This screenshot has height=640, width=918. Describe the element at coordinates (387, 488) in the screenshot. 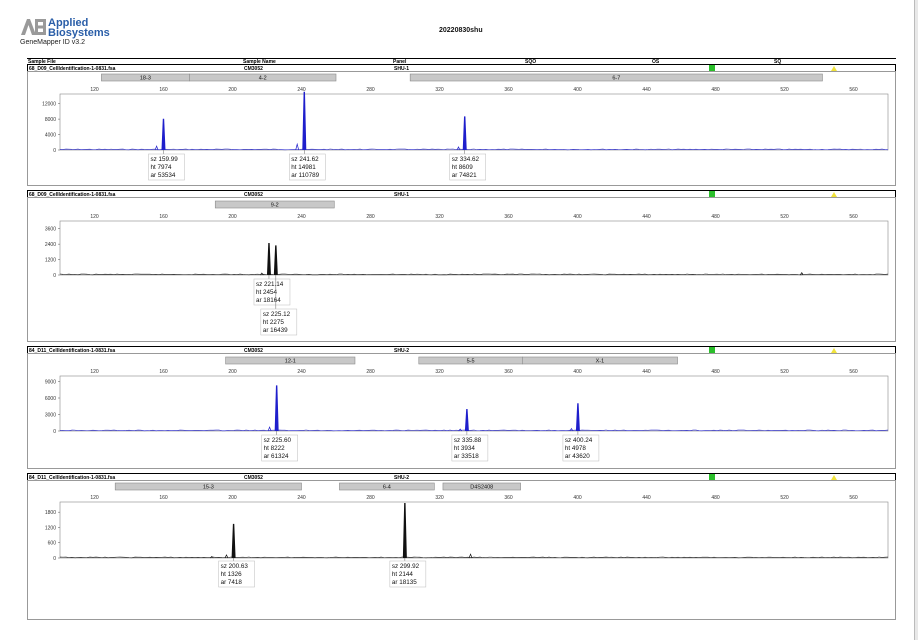

I see `bin-label: 6-4` at that location.